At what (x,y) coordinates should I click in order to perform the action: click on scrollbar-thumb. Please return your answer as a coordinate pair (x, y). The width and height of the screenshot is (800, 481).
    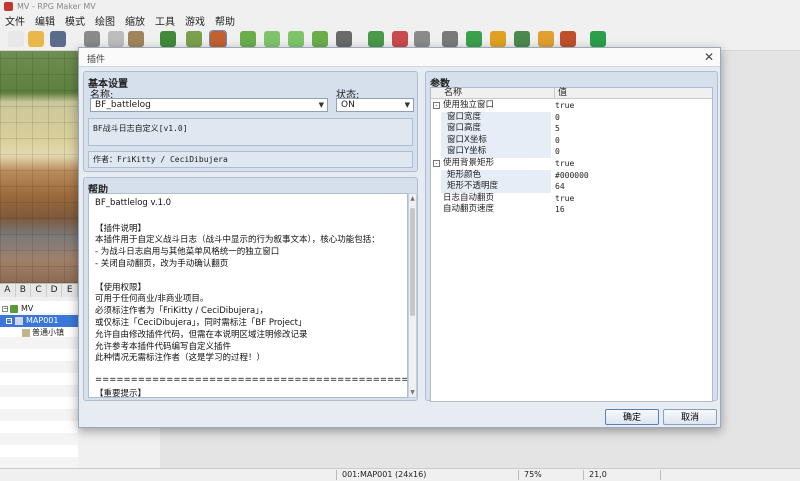
    Looking at the image, I should click on (412, 262).